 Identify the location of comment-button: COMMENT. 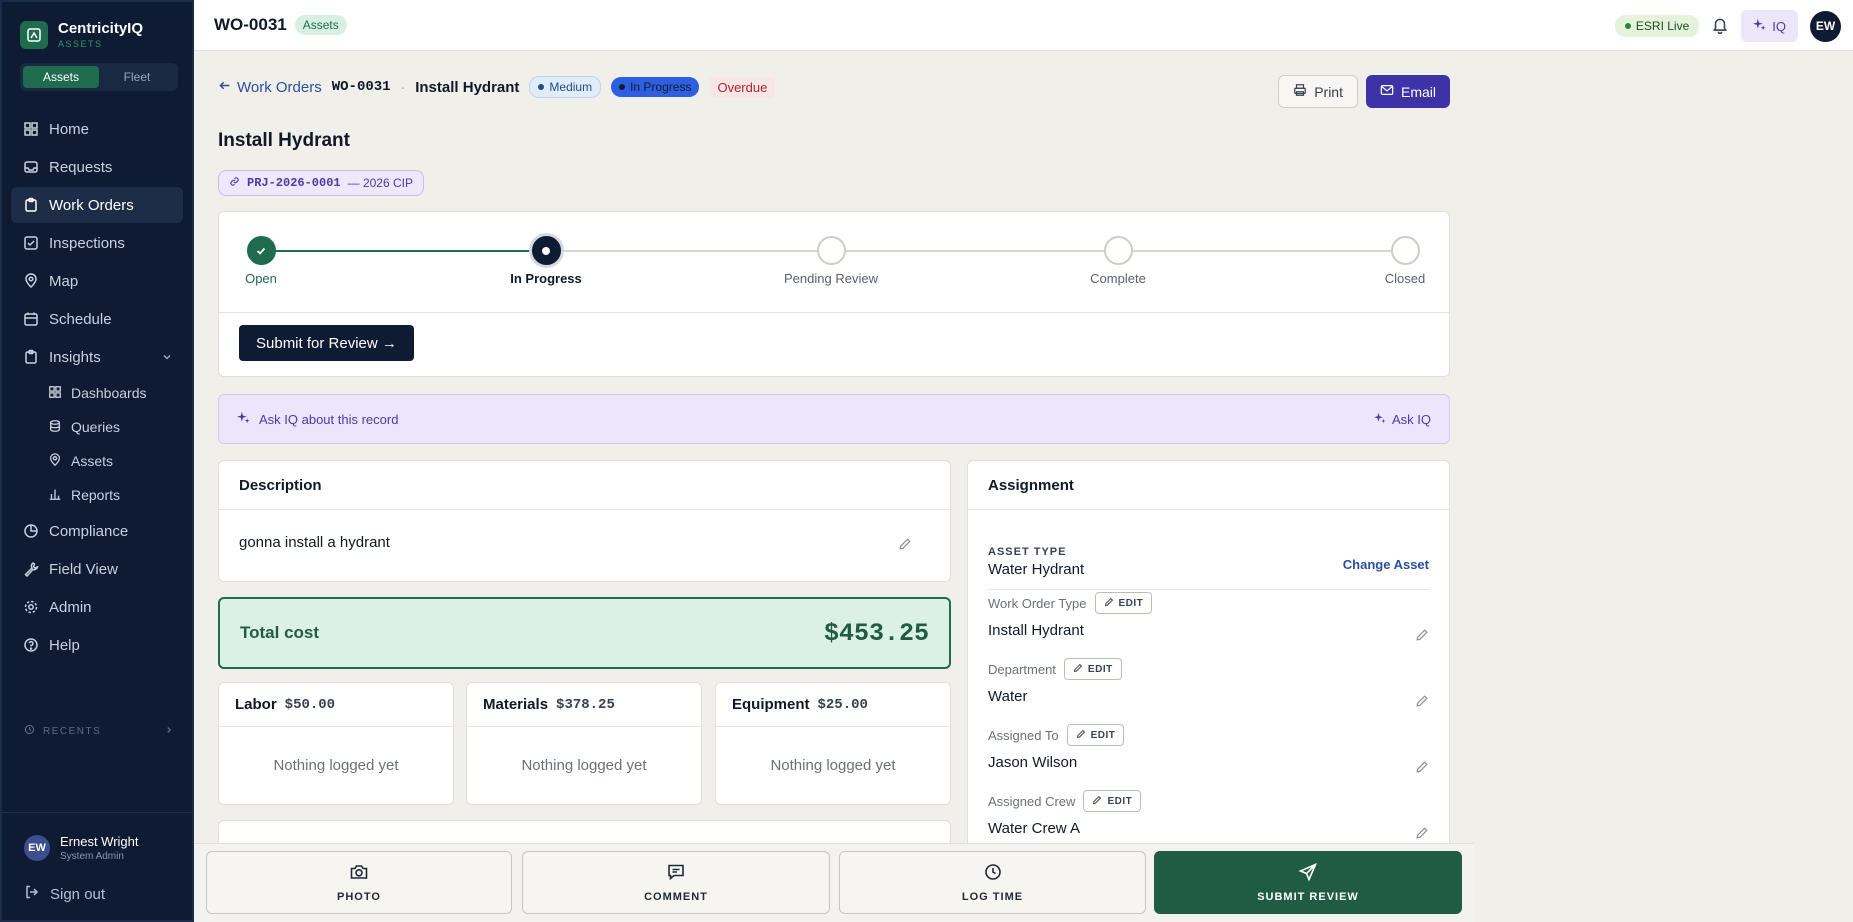
(676, 882).